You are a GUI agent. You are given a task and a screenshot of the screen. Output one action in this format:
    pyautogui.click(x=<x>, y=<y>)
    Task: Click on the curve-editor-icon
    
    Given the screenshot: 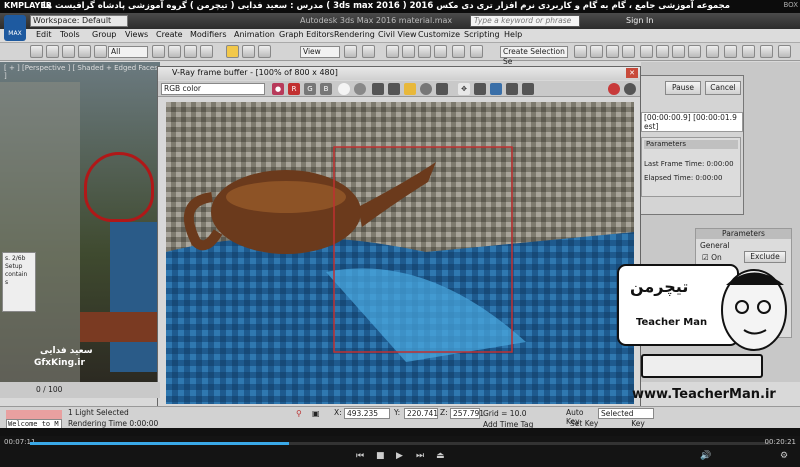 What is the action you would take?
    pyautogui.click(x=628, y=51)
    